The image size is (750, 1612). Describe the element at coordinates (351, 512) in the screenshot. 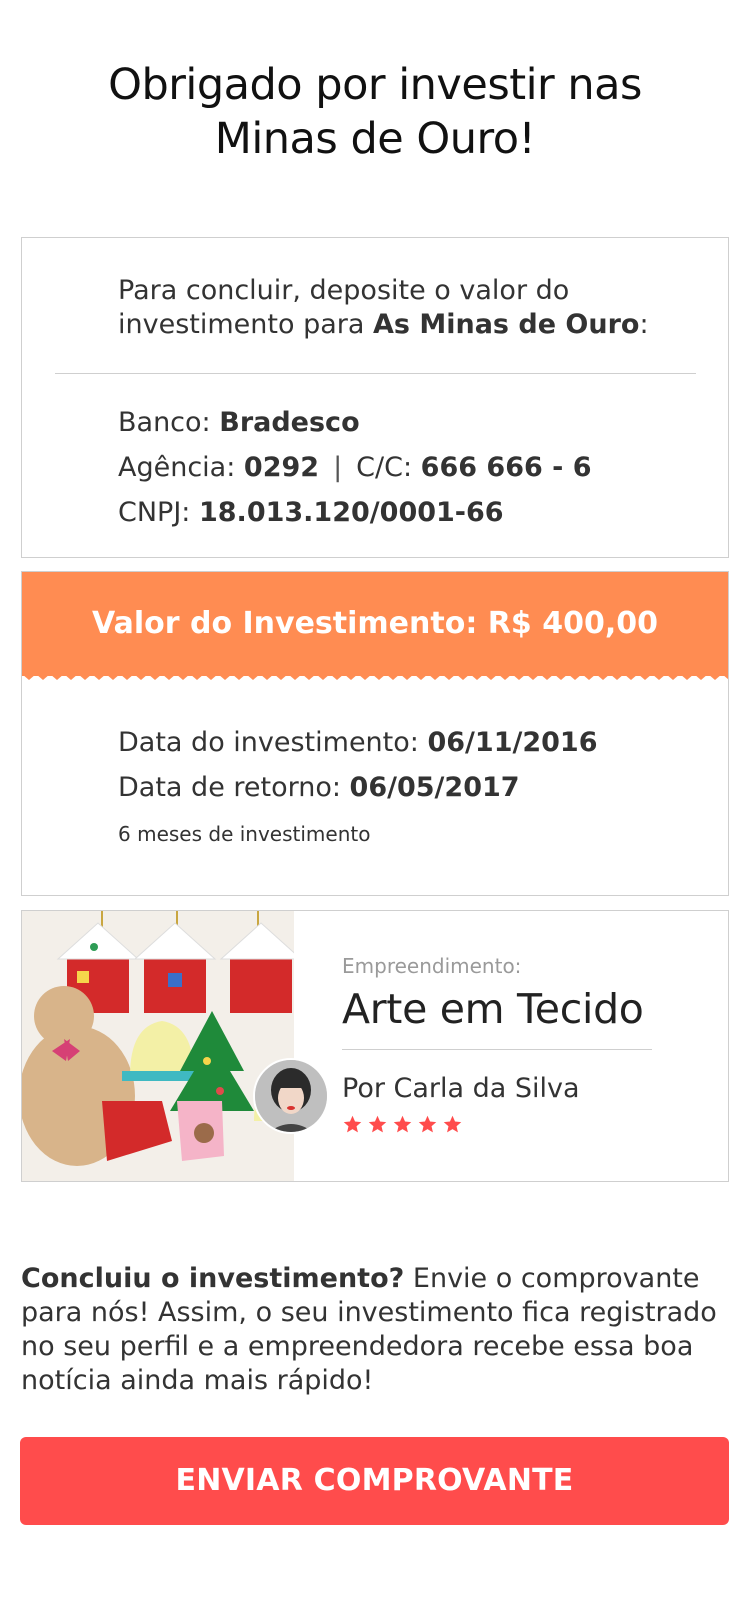

I see `cnpj-value: 18.013.120/0001-66` at that location.